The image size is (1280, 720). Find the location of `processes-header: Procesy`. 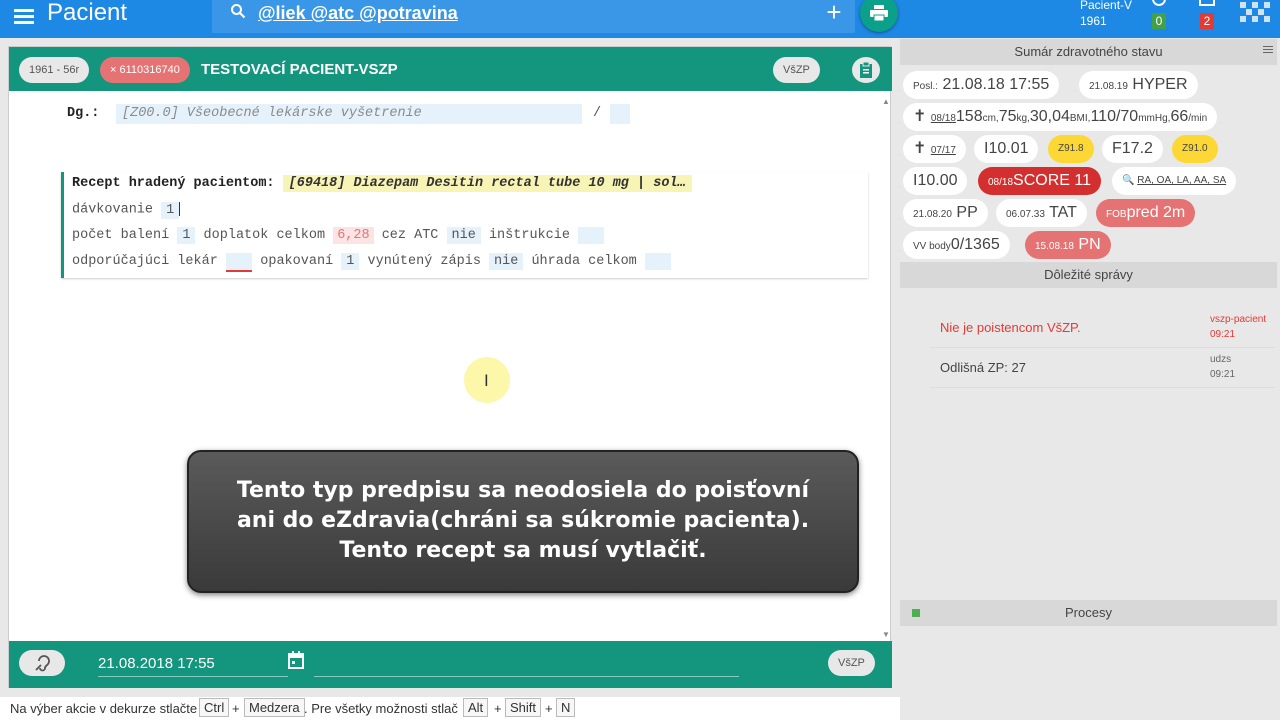

processes-header: Procesy is located at coordinates (1088, 613).